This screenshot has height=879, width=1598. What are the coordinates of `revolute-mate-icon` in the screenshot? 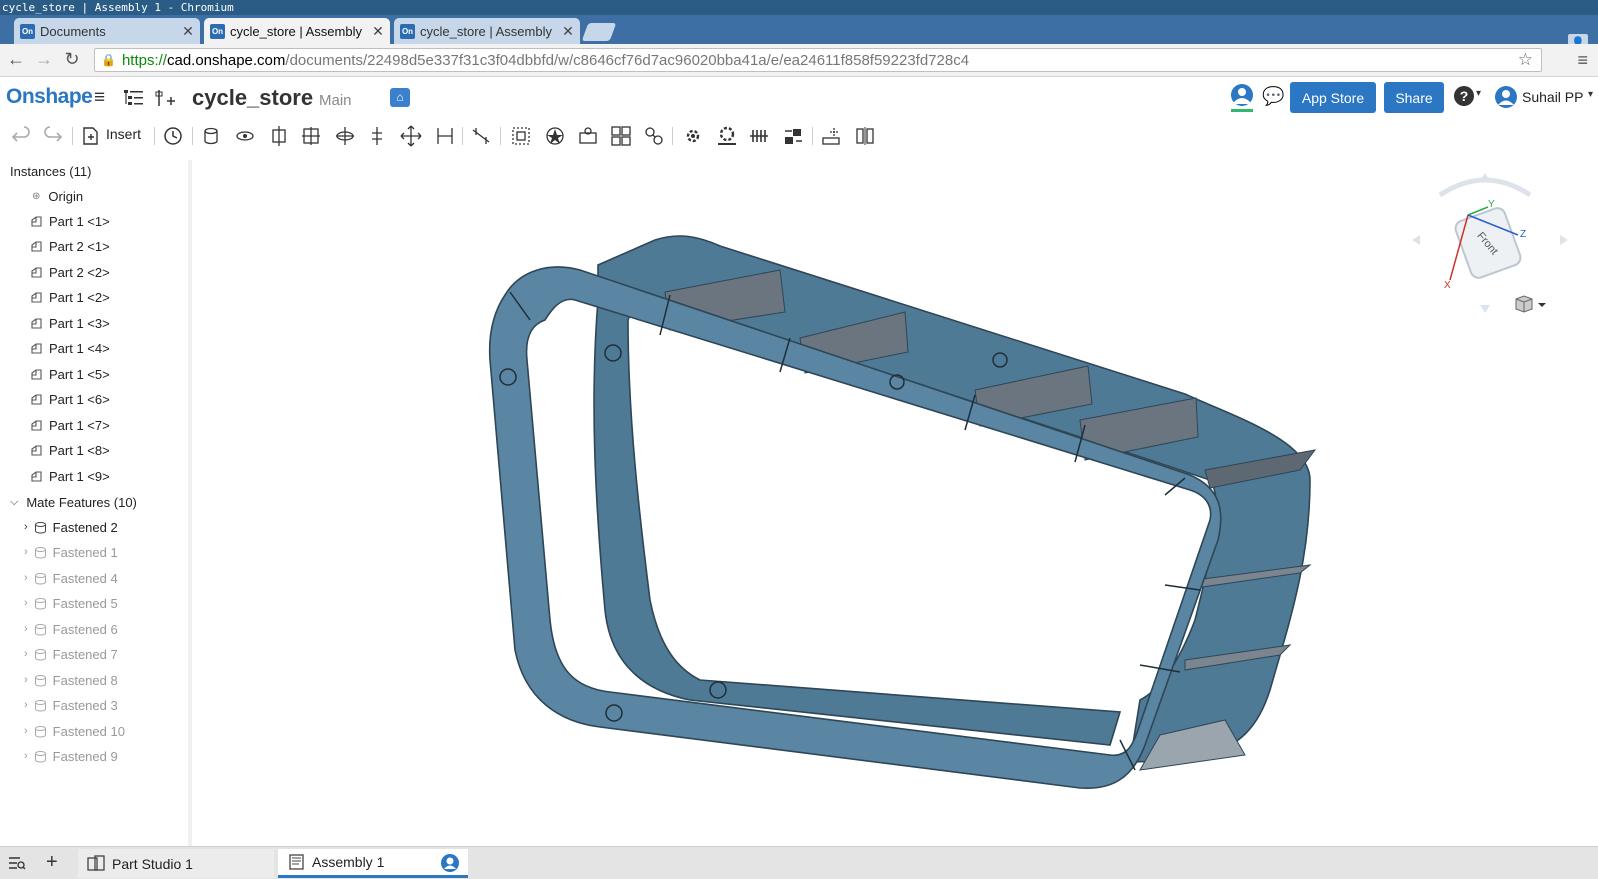 It's located at (245, 136).